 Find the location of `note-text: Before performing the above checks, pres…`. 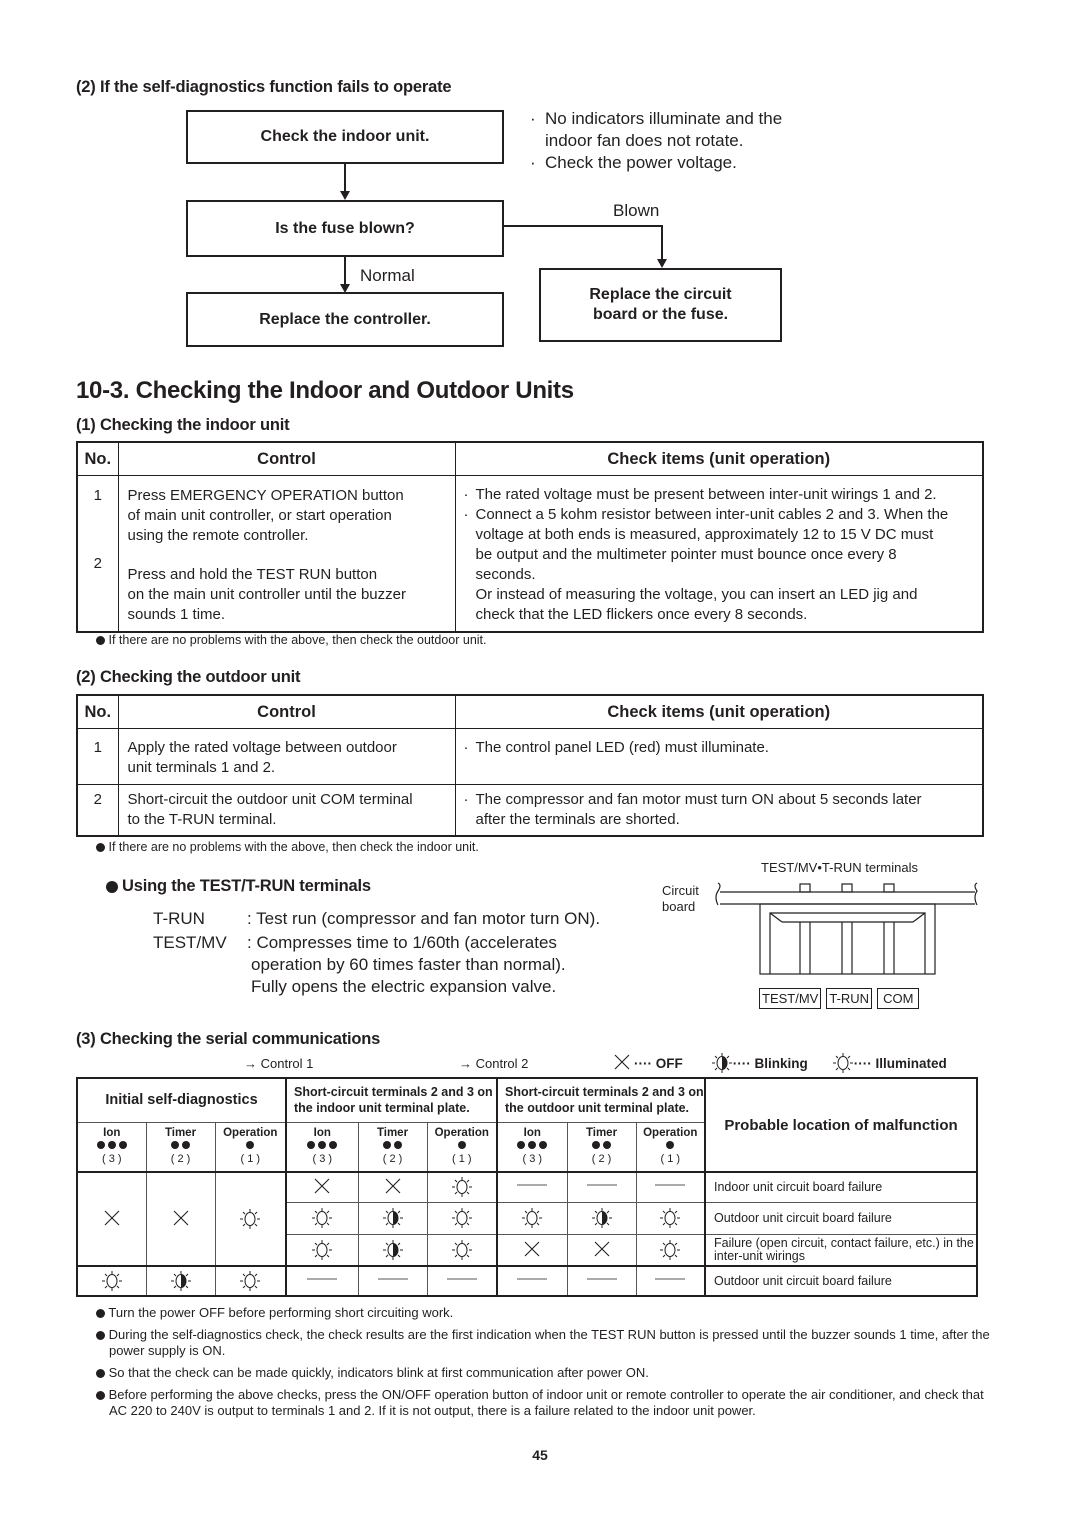

note-text: Before performing the above checks, pres… is located at coordinates (546, 1402).